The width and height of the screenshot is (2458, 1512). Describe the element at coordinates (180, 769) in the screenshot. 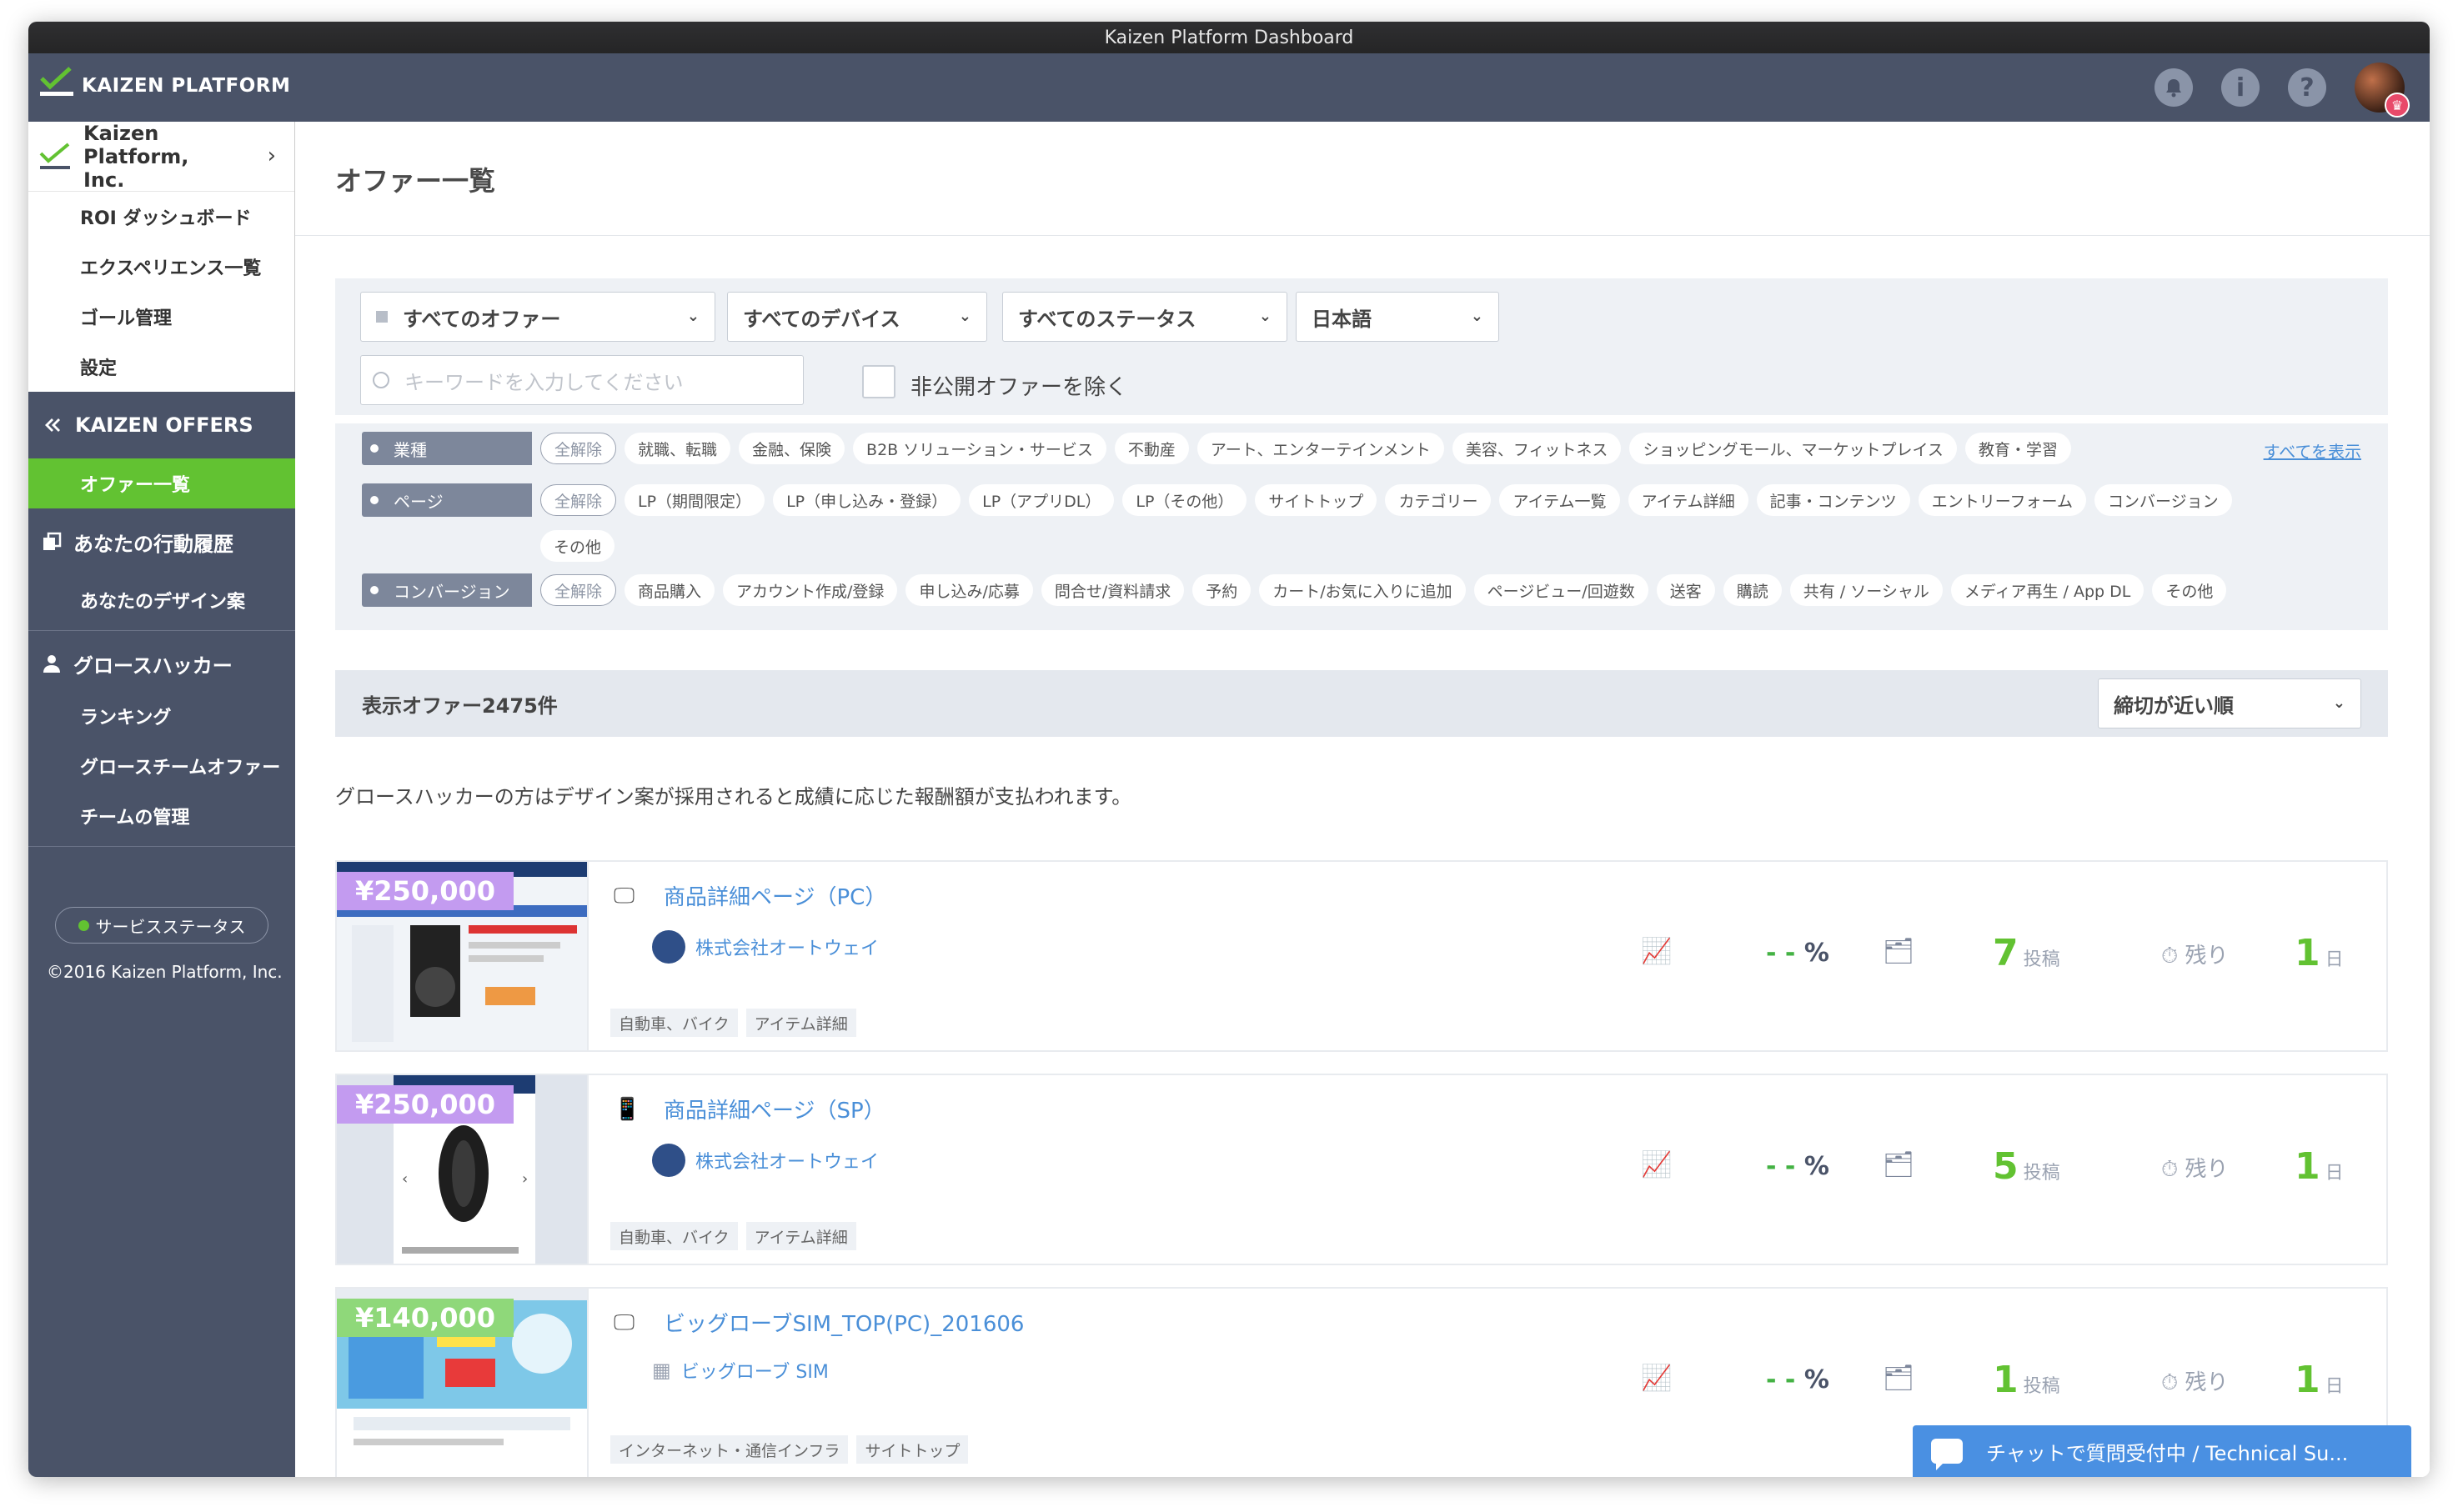

I see `sidebar-item-label: グロースチームオファー` at that location.